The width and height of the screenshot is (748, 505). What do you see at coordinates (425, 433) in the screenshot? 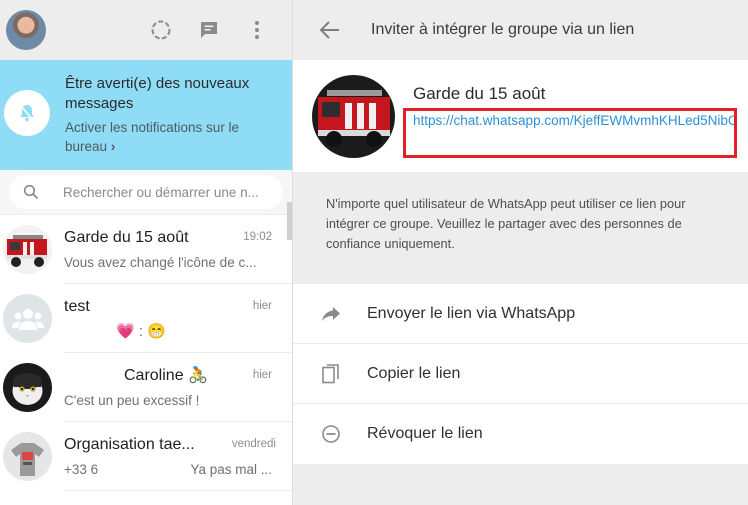
I see `revoke-link-label: Révoquer le lien` at bounding box center [425, 433].